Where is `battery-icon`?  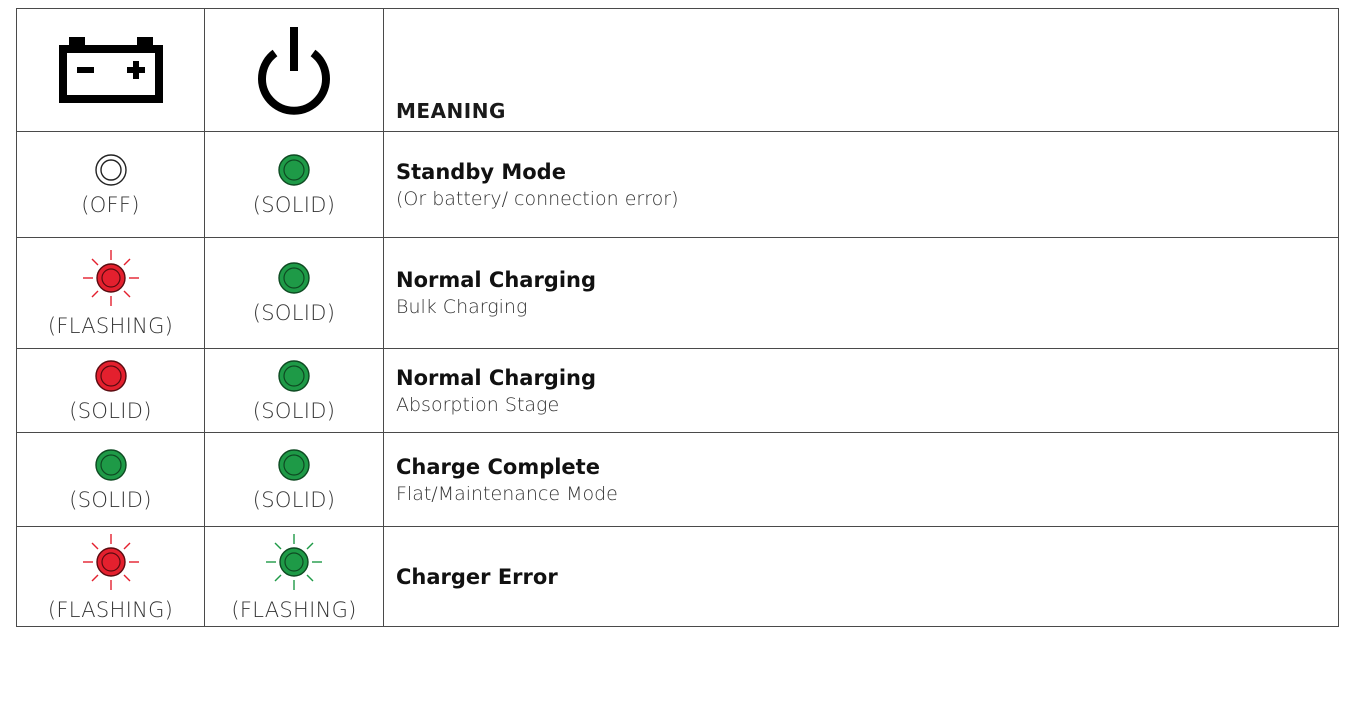
battery-icon is located at coordinates (110, 70).